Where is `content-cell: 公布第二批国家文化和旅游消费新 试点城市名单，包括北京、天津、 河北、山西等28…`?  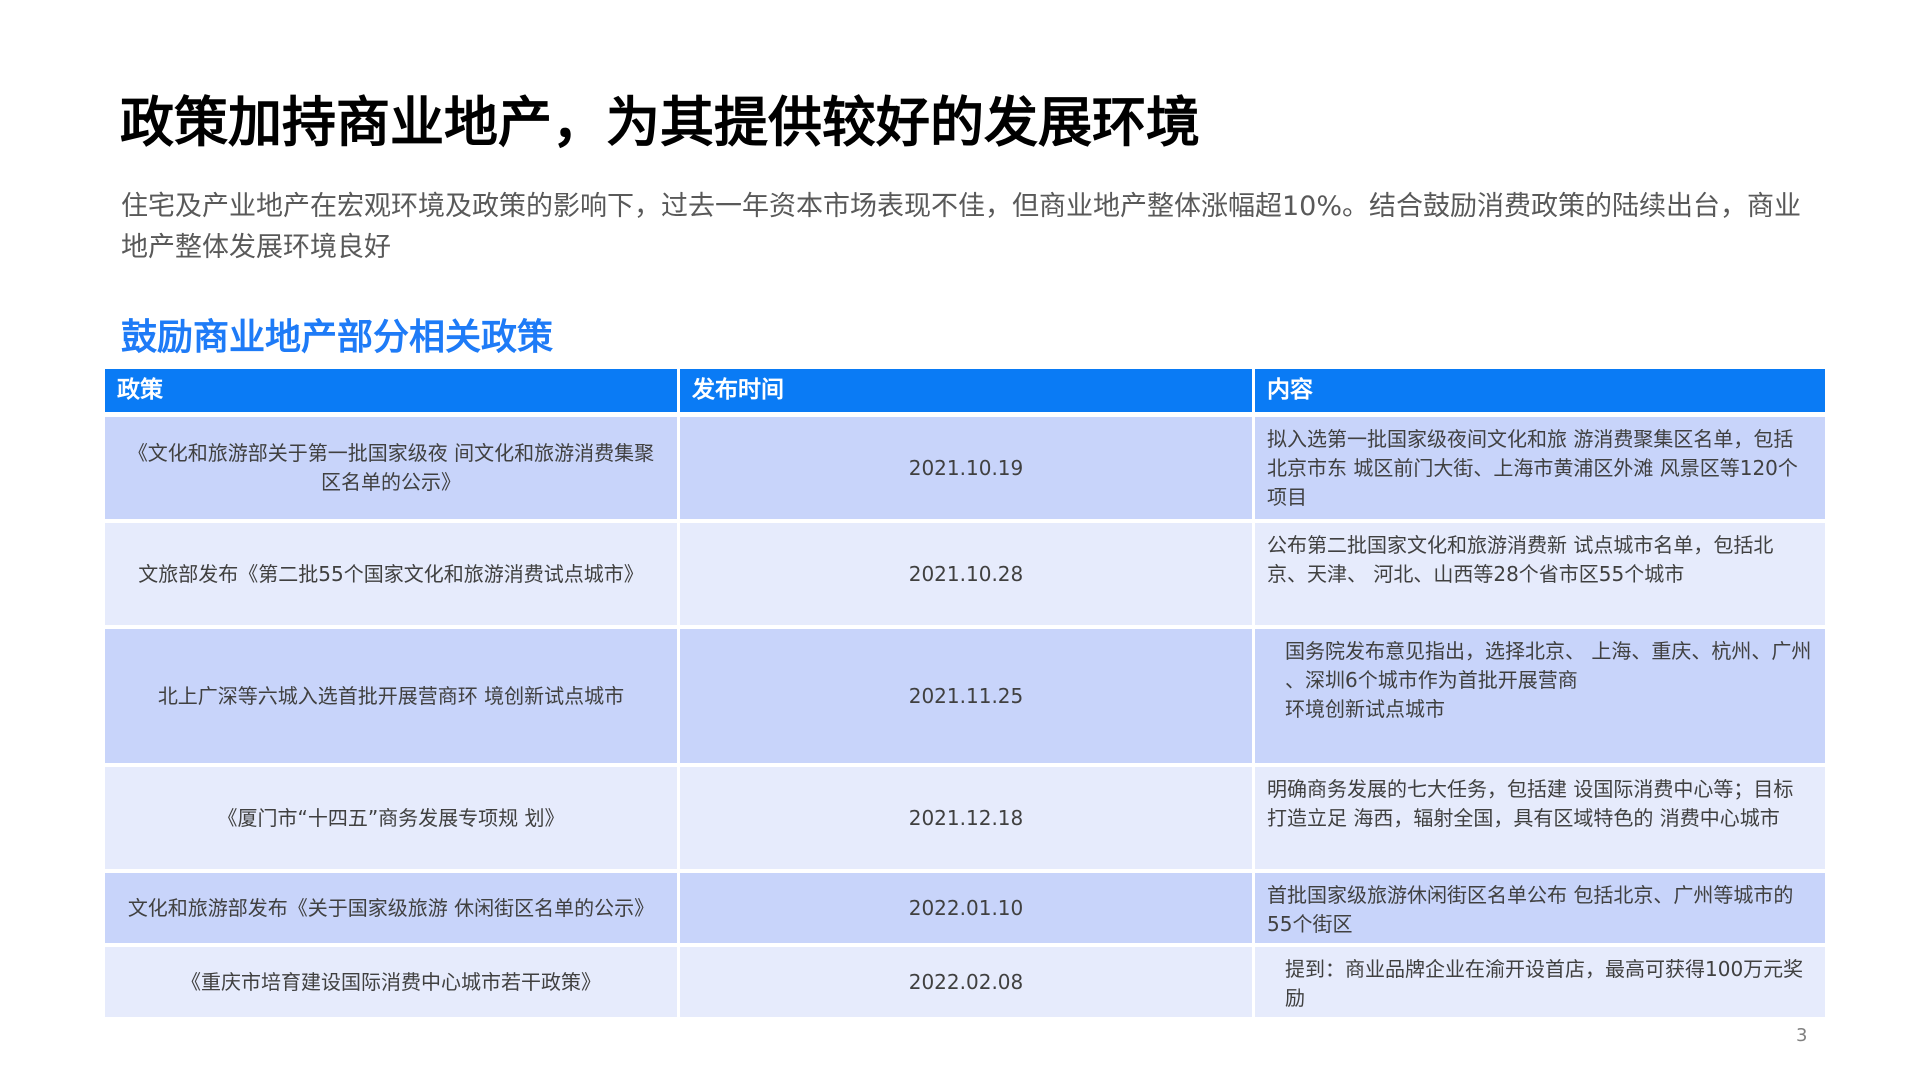
content-cell: 公布第二批国家文化和旅游消费新 试点城市名单，包括北京、天津、 河北、山西等28… is located at coordinates (1540, 574).